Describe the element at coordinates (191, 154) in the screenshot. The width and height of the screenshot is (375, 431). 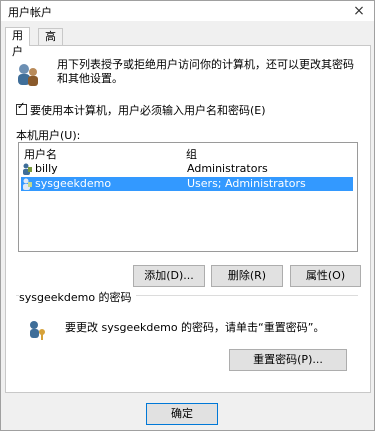
I see `column-header-group: 组` at that location.